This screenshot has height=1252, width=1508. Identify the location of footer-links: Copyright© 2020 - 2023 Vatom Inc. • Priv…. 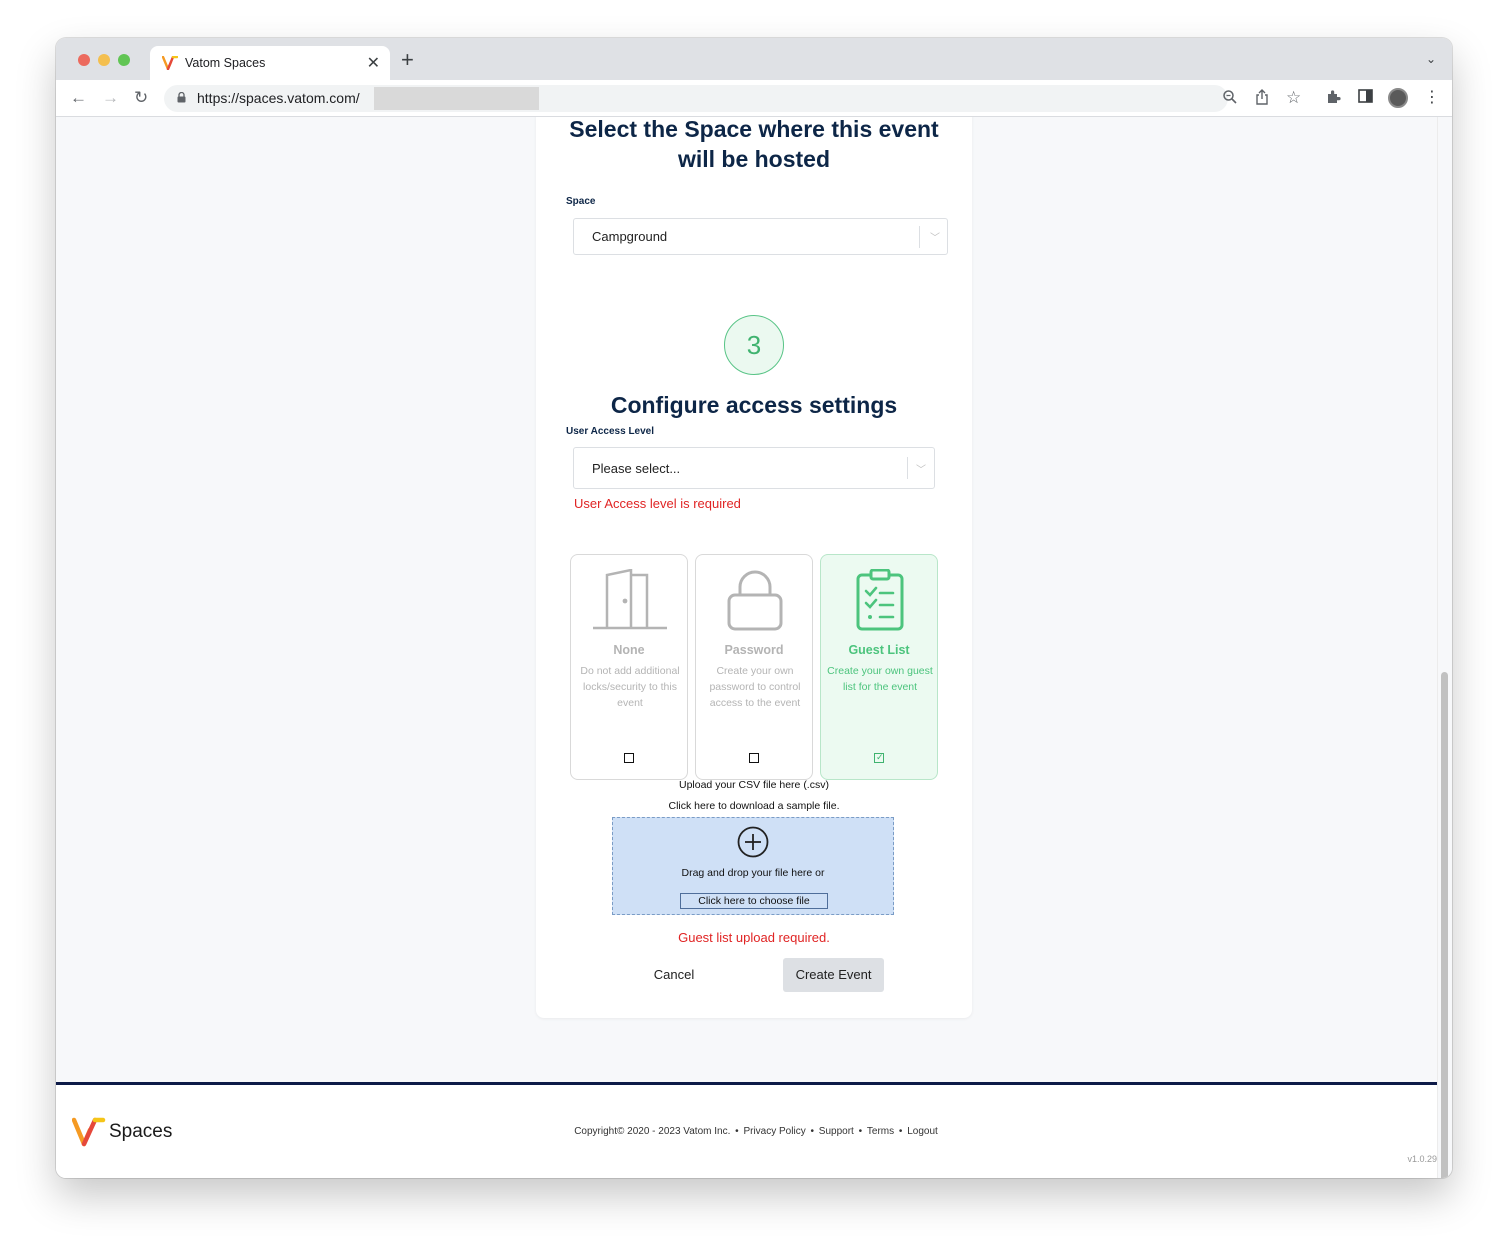
(746, 1131).